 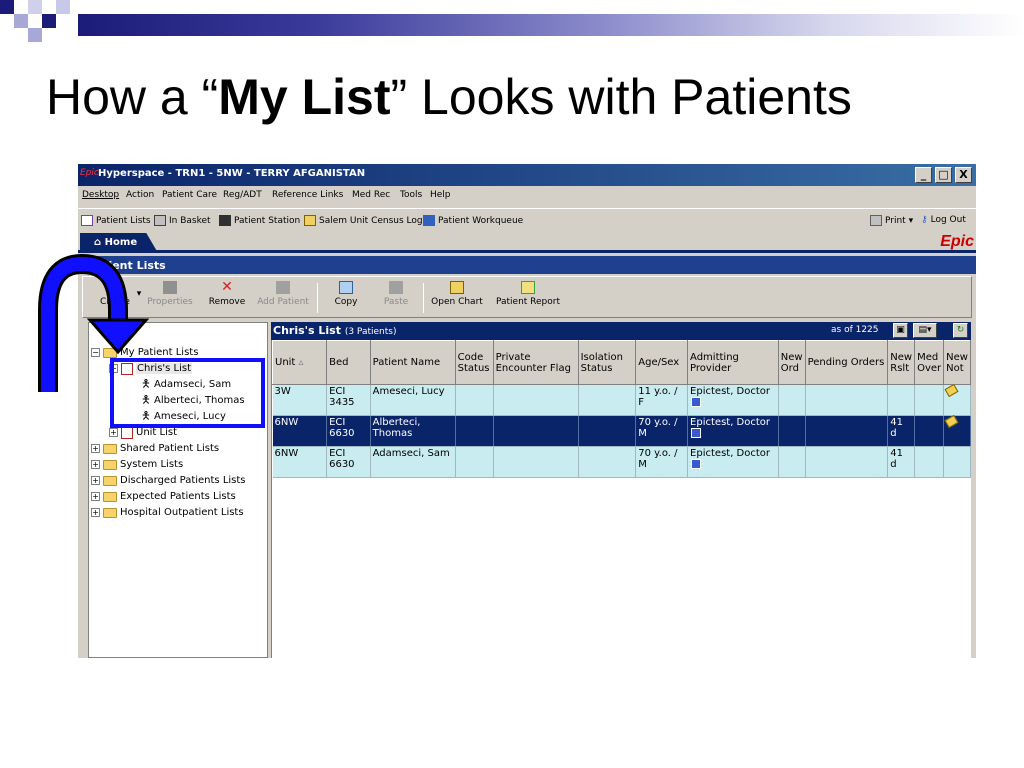 I want to click on log-out-button: ⚷ Log Out, so click(x=943, y=220).